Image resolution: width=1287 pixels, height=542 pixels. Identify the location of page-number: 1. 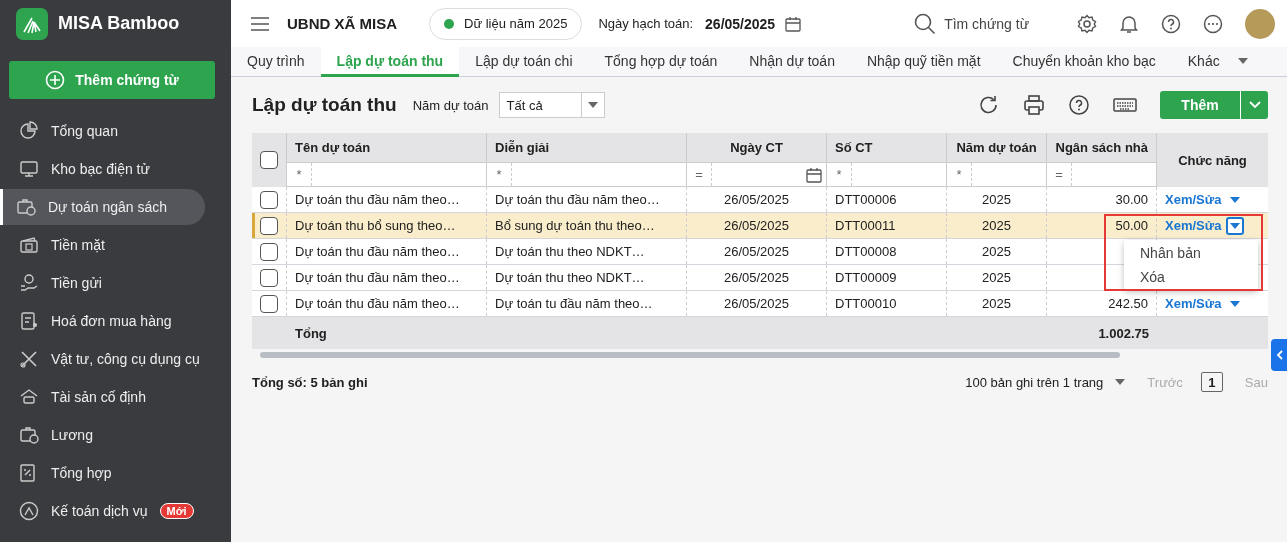
(1211, 382).